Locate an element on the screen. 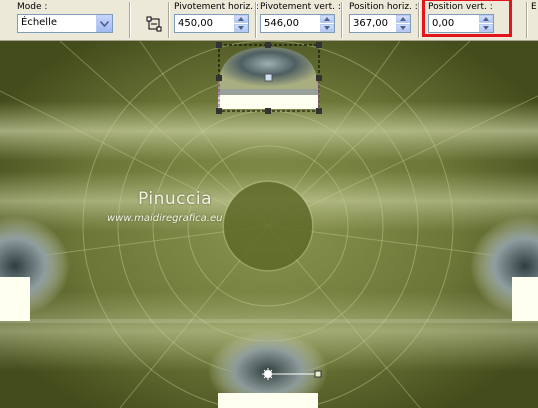 Image resolution: width=538 pixels, height=408 pixels. chevron-down-icon is located at coordinates (104, 23).